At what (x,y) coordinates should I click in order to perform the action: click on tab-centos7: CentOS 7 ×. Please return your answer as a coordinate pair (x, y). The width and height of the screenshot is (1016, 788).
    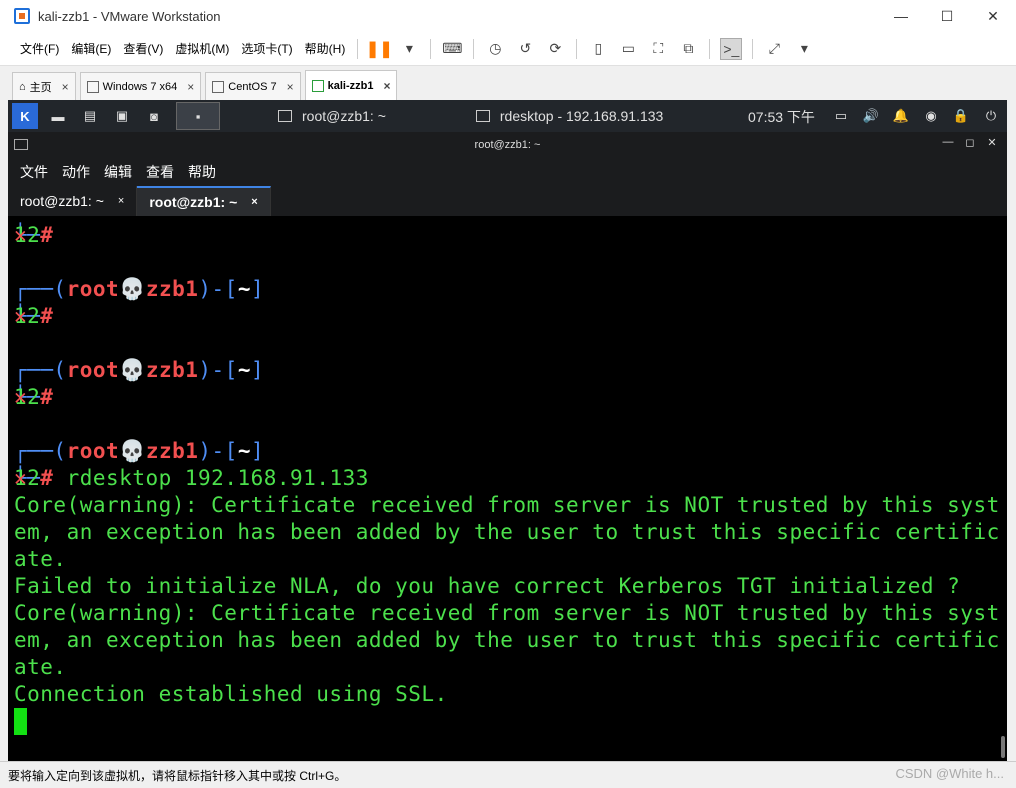
    Looking at the image, I should click on (253, 86).